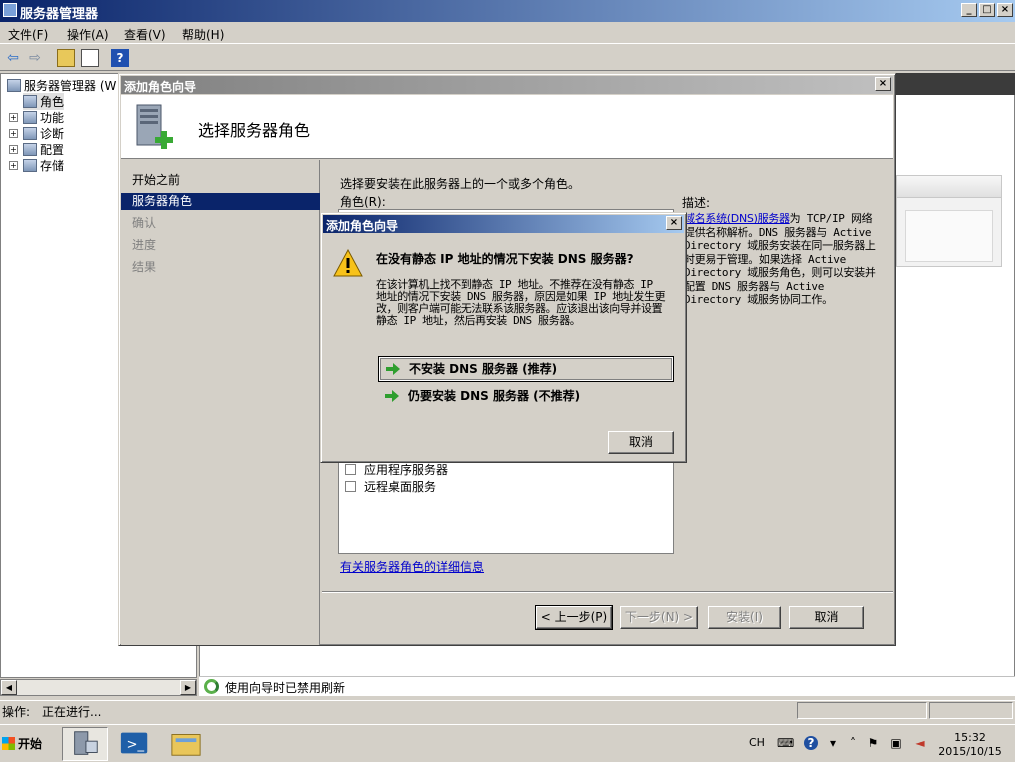  I want to click on action-center-flag-icon: ⚑, so click(873, 743).